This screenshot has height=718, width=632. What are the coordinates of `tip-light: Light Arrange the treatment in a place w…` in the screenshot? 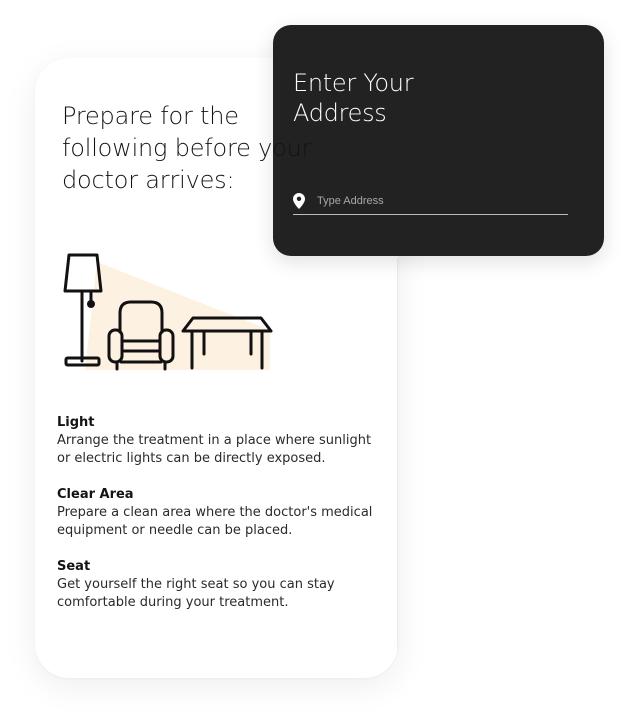 It's located at (219, 441).